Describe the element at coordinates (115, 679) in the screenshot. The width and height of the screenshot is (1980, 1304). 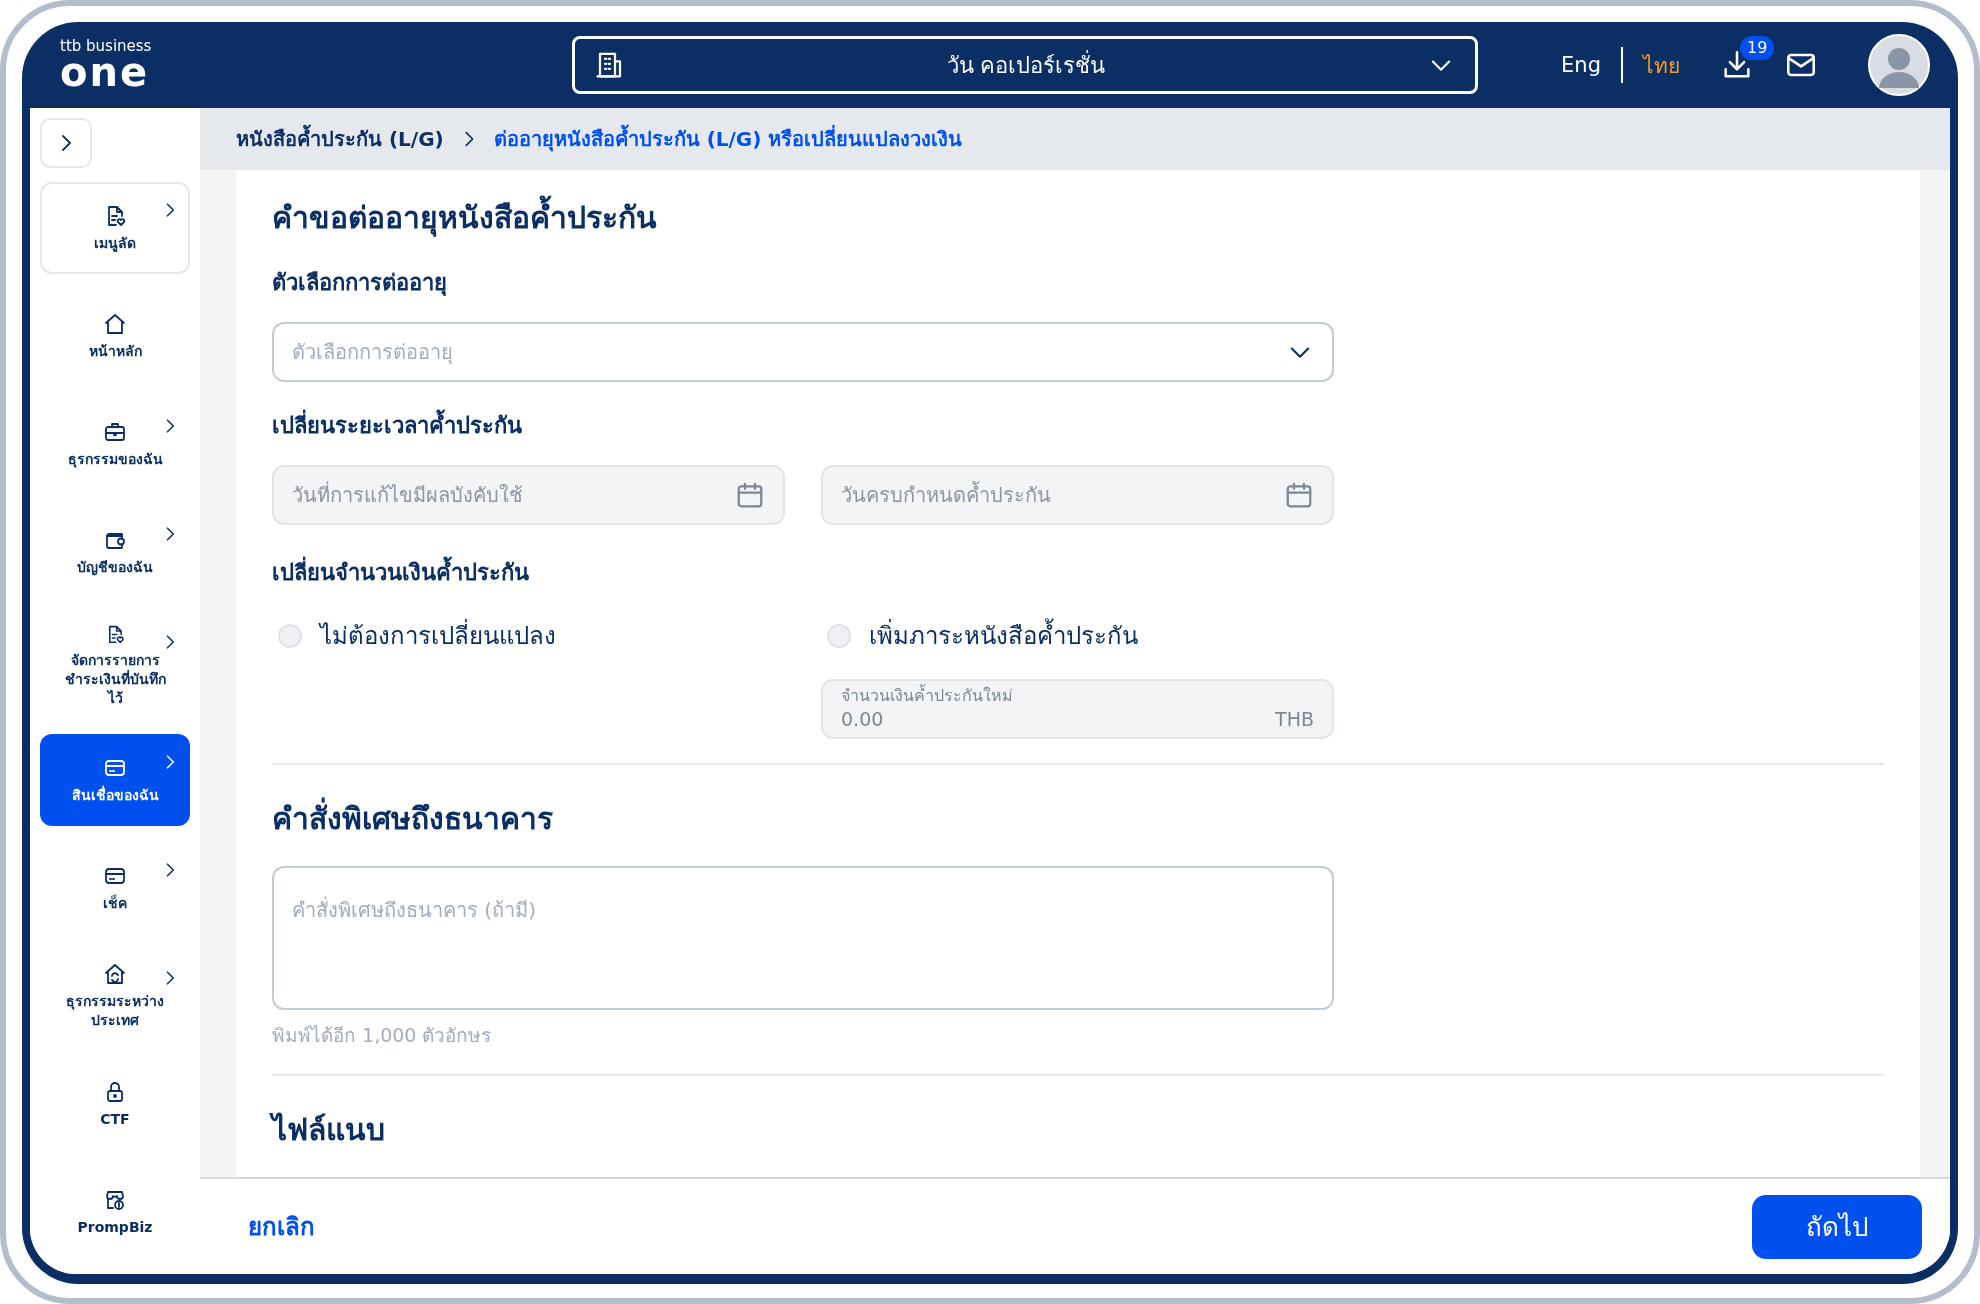
I see `sidebar-label: จัดการรายการชำระเงินที่บันทึกไว้` at that location.